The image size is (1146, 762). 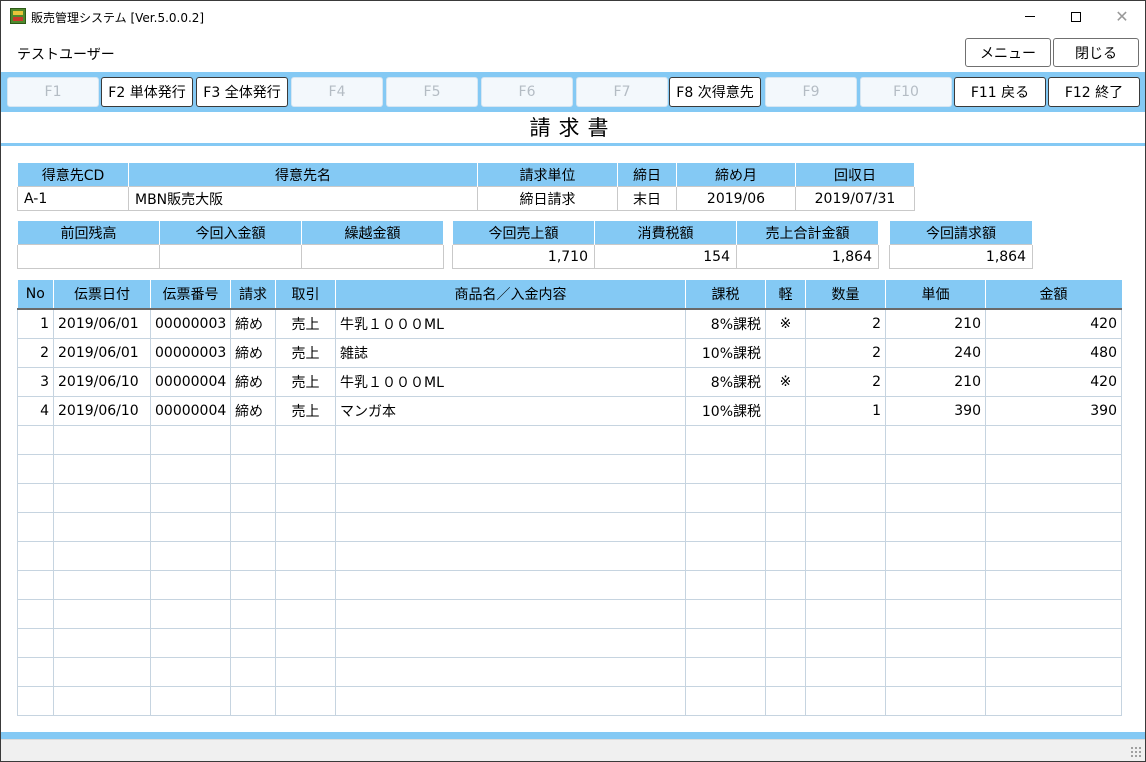 I want to click on fkey-f3-button: F3 全体発行, so click(x=242, y=92).